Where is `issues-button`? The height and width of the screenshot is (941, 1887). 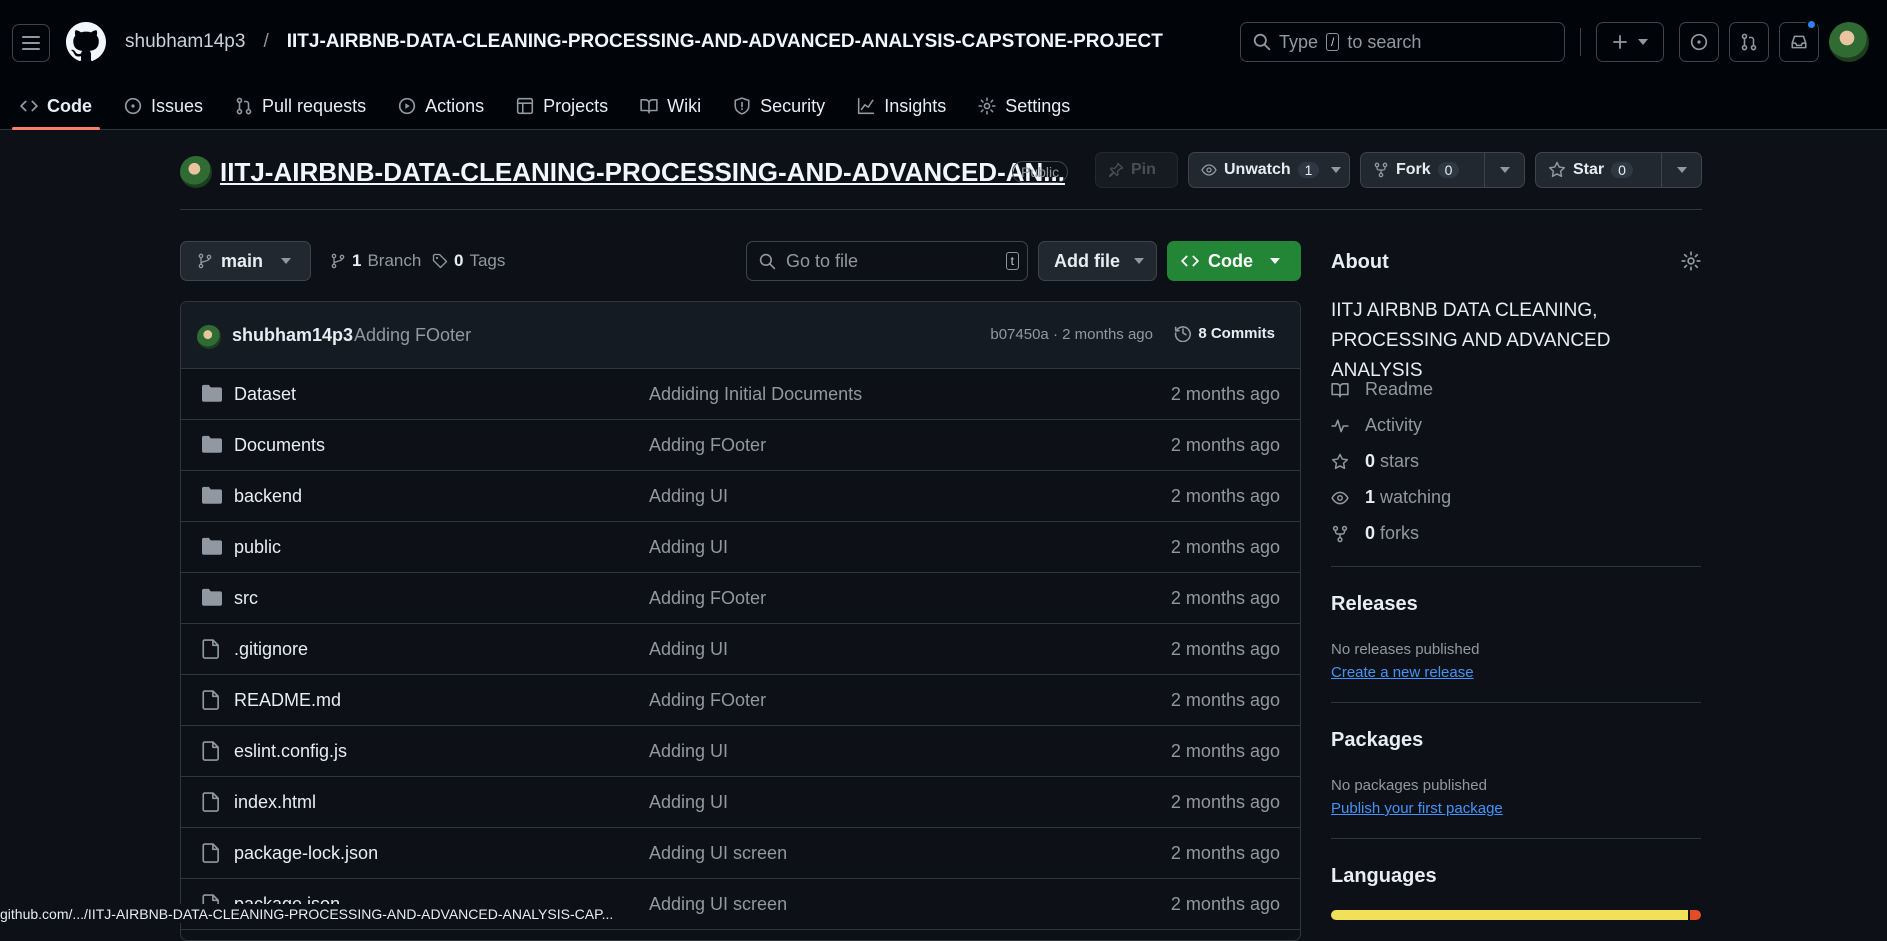
issues-button is located at coordinates (1699, 42).